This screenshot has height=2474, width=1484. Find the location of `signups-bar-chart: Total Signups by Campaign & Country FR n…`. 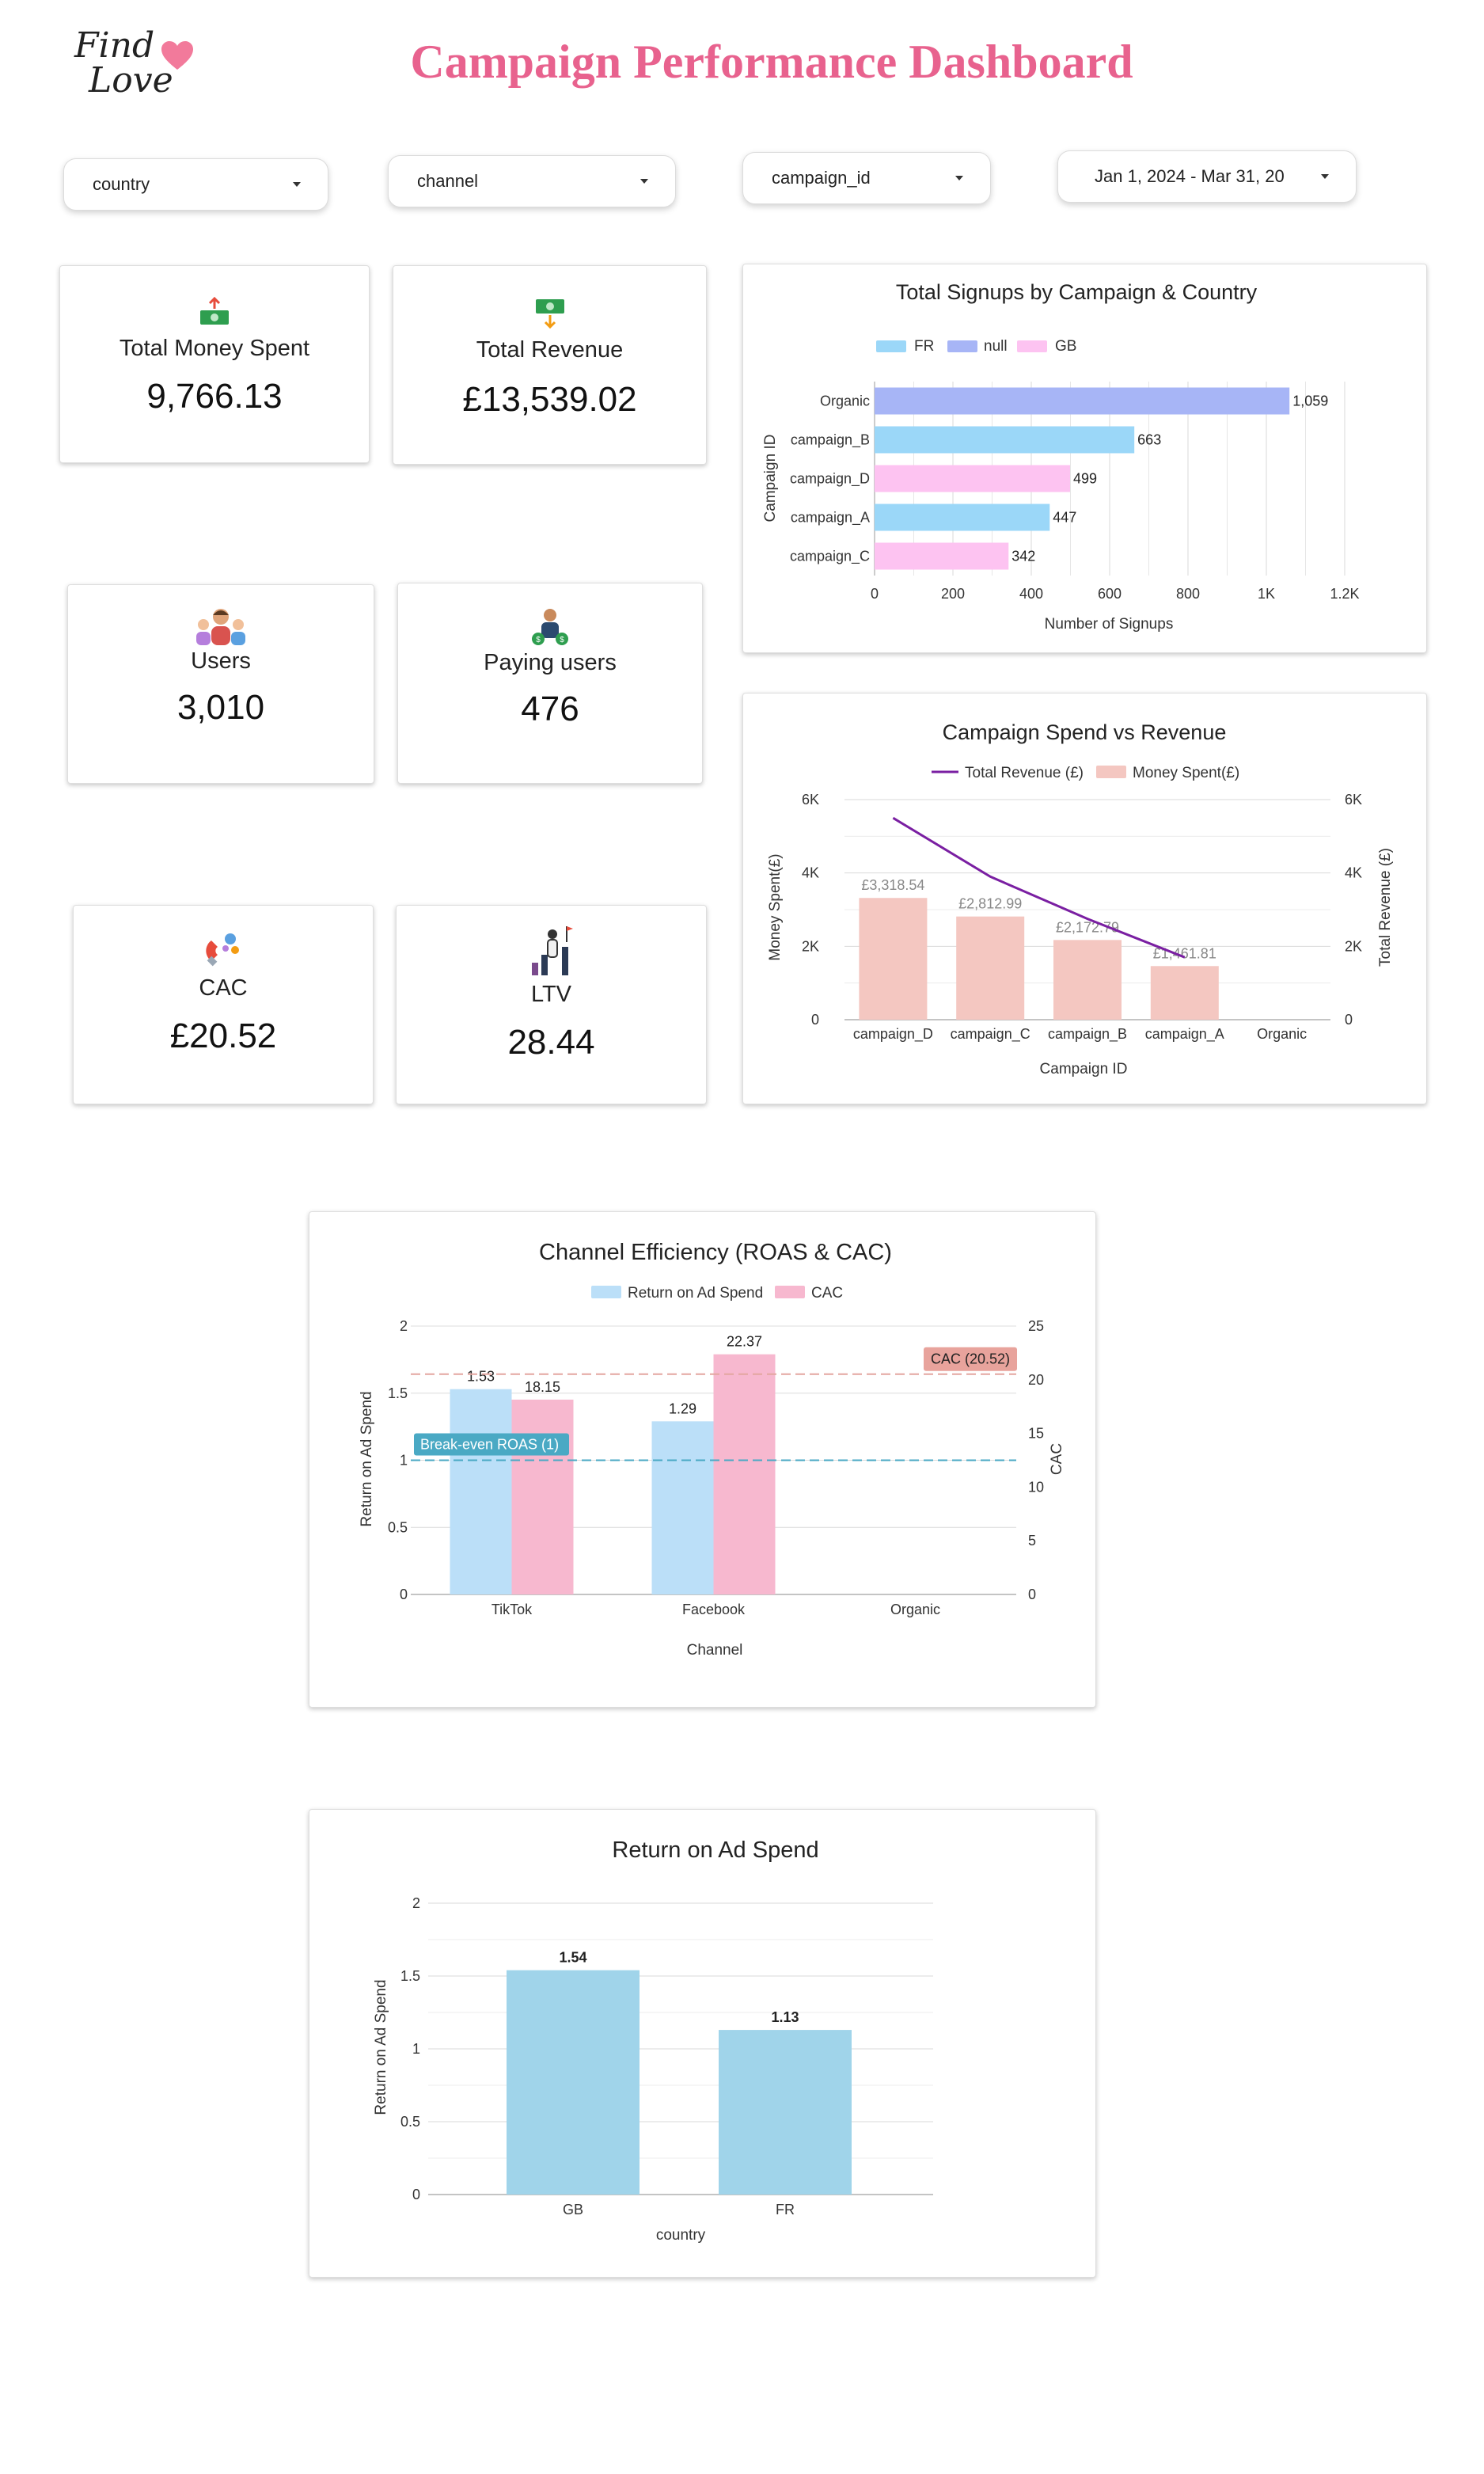

signups-bar-chart: Total Signups by Campaign & Country FR n… is located at coordinates (1061, 456).